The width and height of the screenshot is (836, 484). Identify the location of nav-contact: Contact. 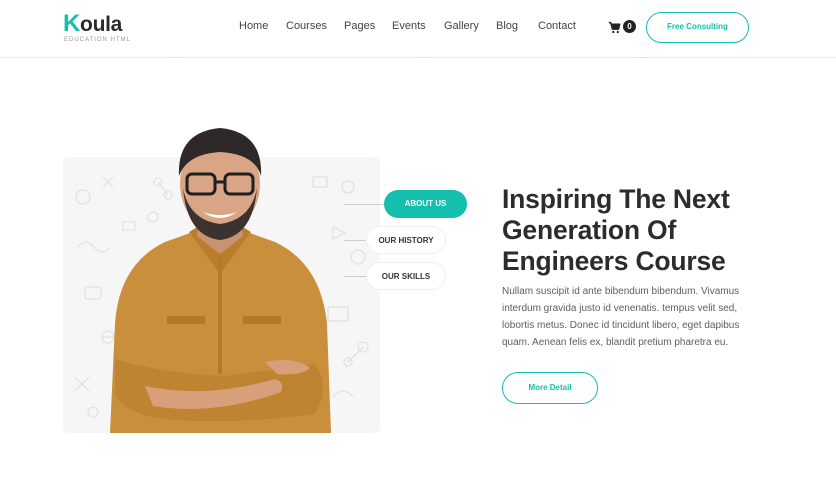
(557, 26).